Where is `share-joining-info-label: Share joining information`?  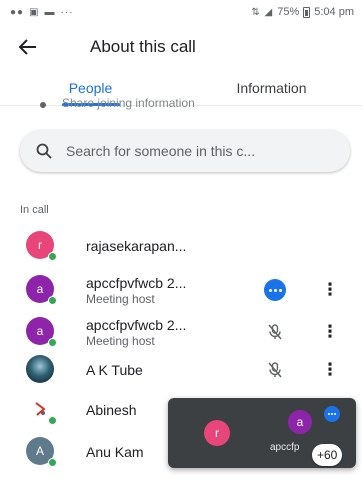 share-joining-info-label: Share joining information is located at coordinates (128, 104).